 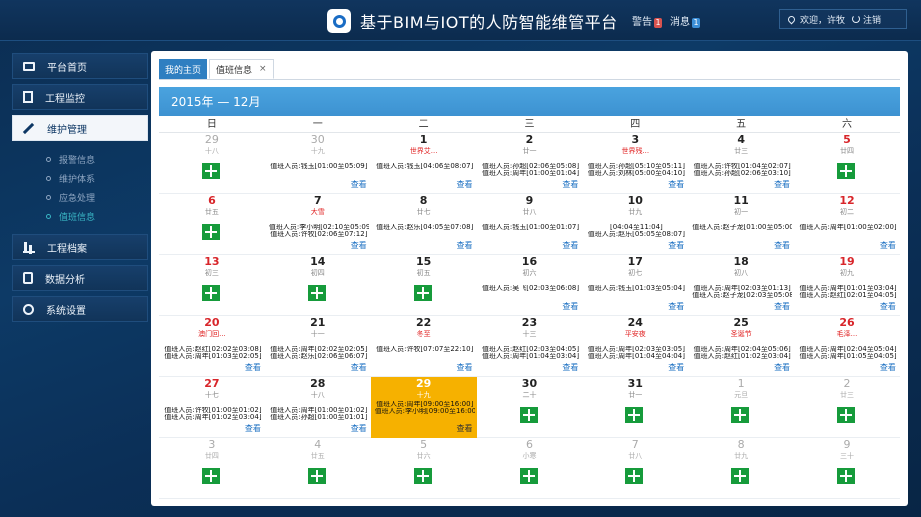 I want to click on sidebar-item-2: 维护管理, so click(x=80, y=128).